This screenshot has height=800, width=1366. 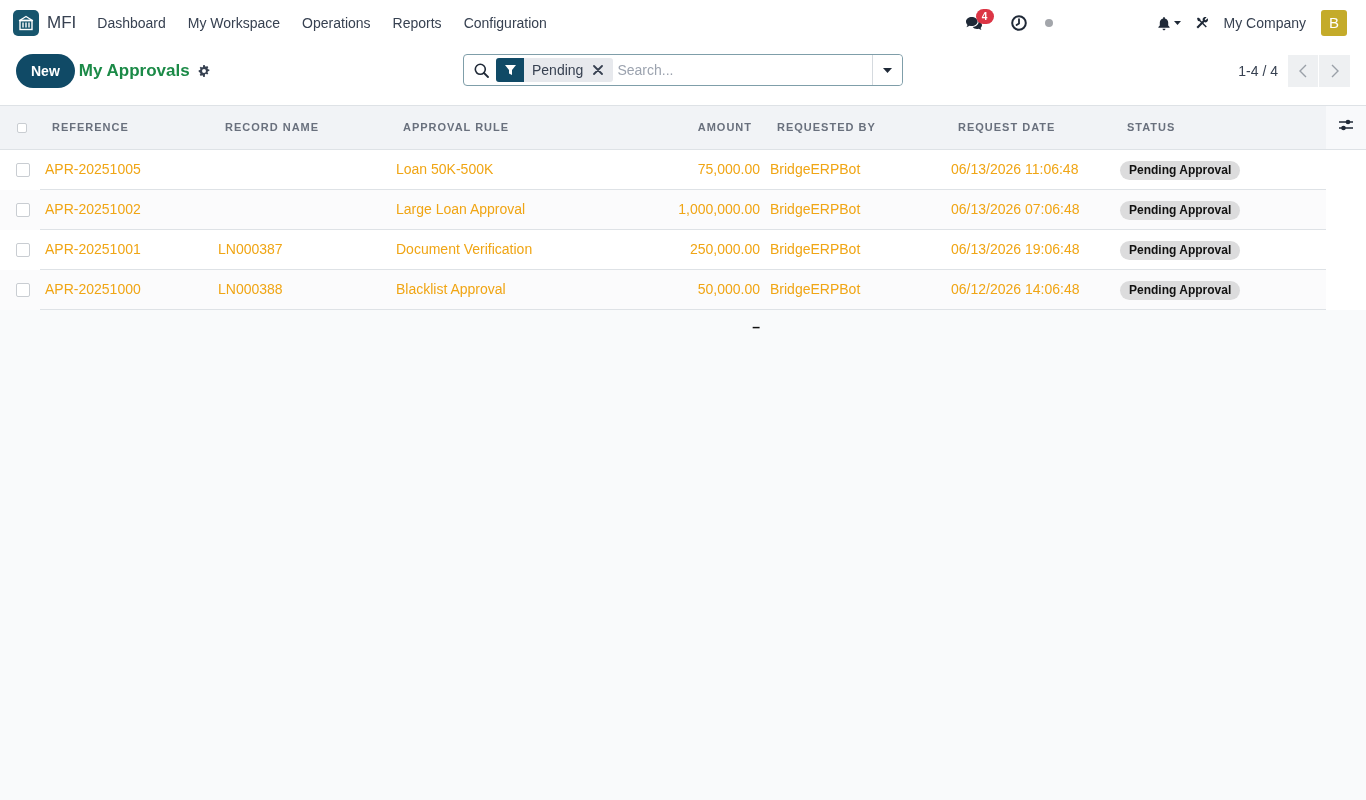 What do you see at coordinates (1030, 209) in the screenshot?
I see `table-cell: 06/13/2026 07:06:48` at bounding box center [1030, 209].